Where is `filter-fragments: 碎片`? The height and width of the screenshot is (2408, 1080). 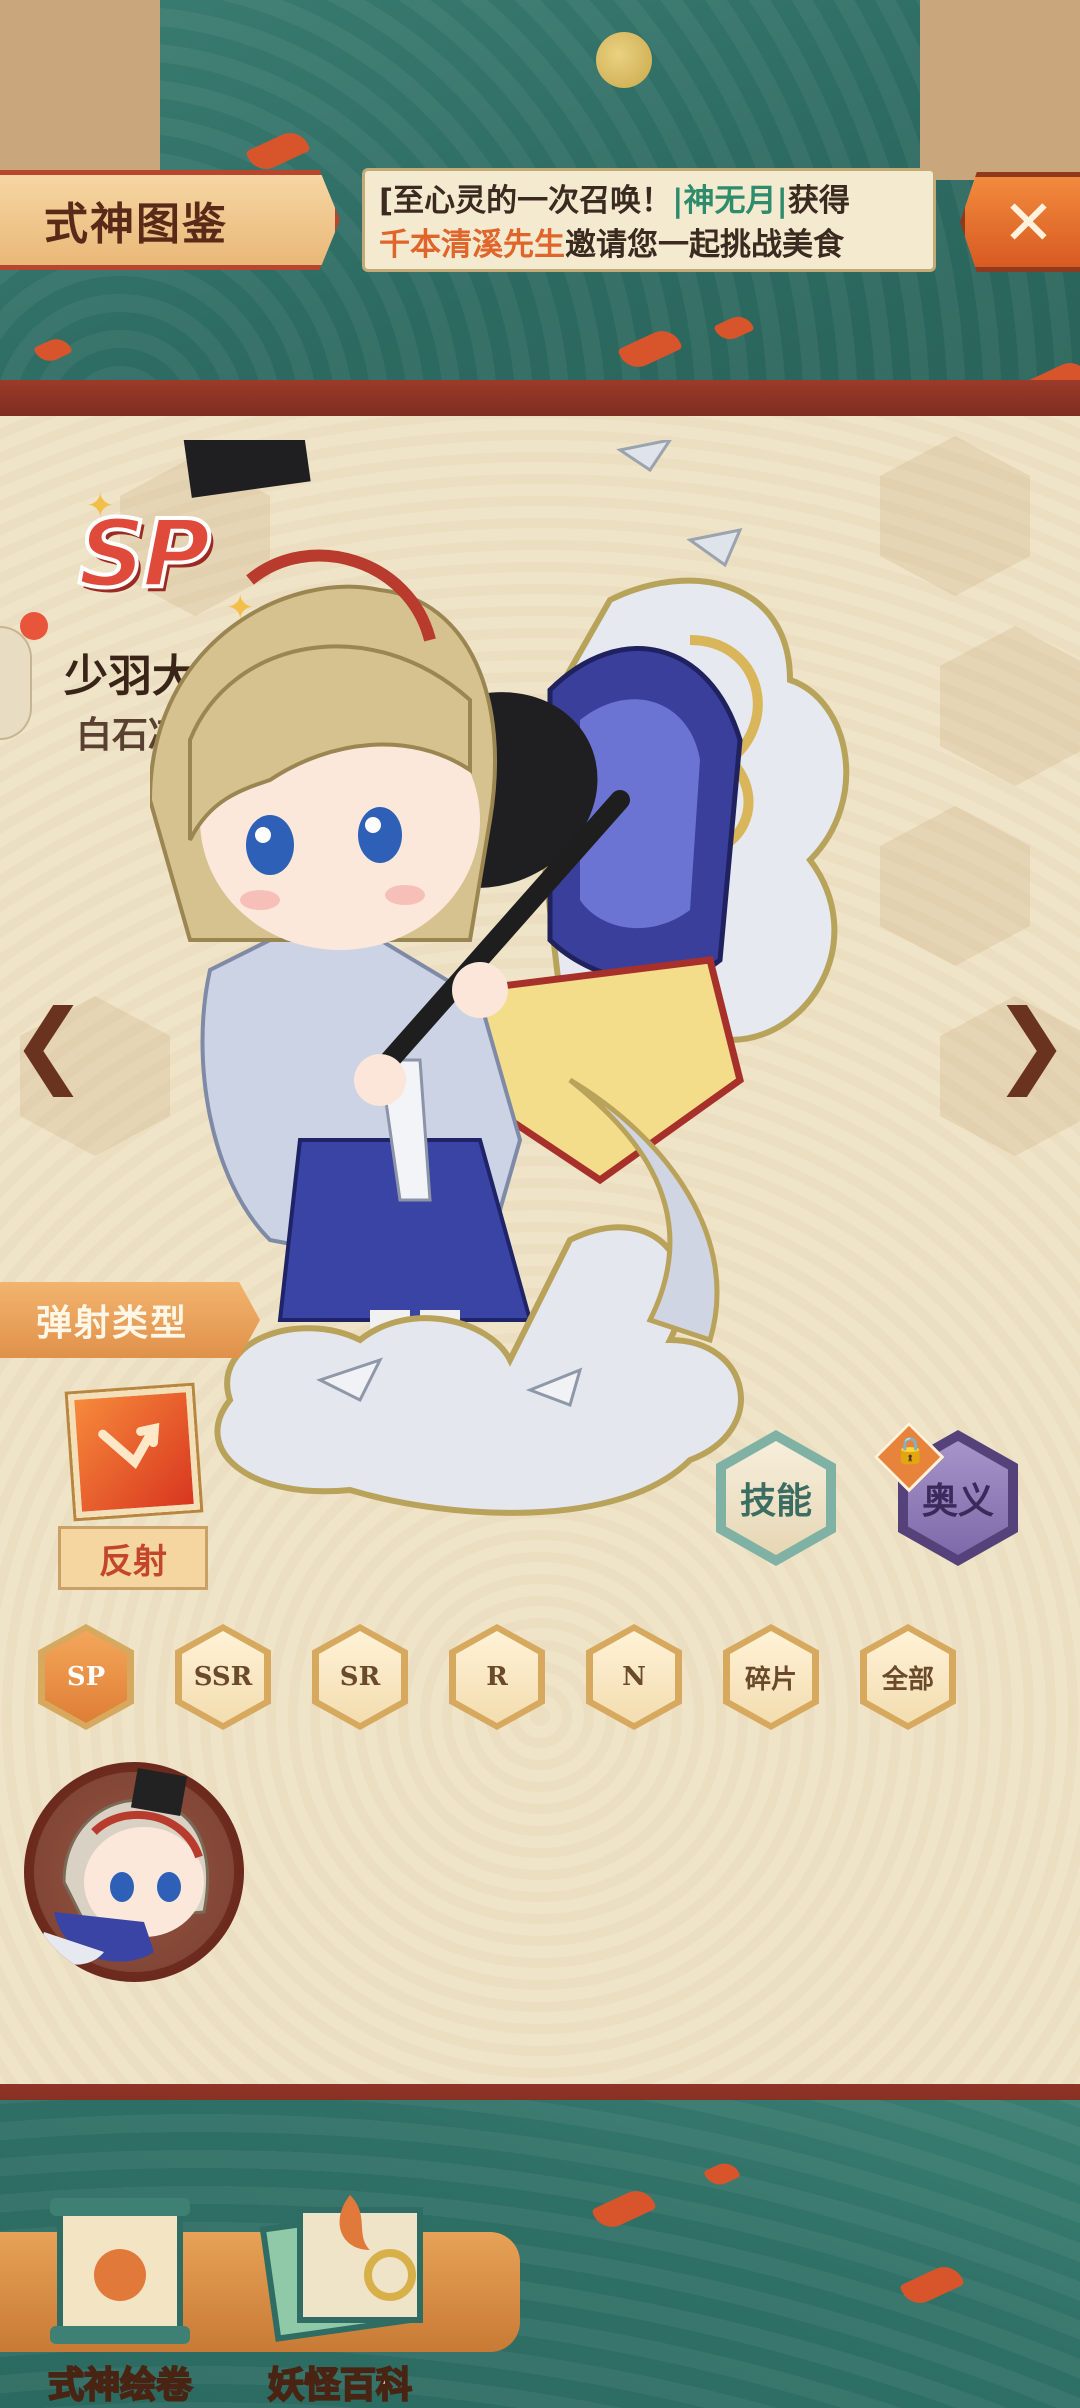
filter-fragments: 碎片 is located at coordinates (771, 1677).